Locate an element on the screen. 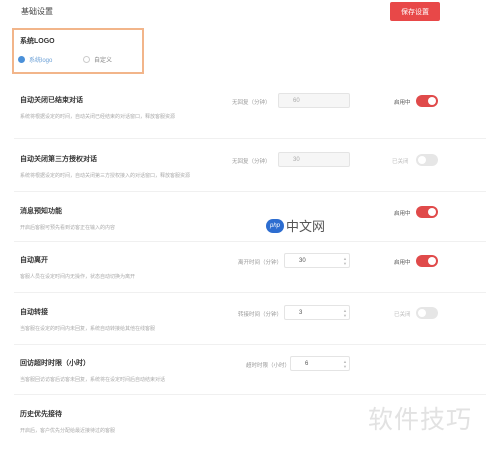  logo-setting-panel: 系统LOGO 系统logo 自定义 is located at coordinates (78, 51).